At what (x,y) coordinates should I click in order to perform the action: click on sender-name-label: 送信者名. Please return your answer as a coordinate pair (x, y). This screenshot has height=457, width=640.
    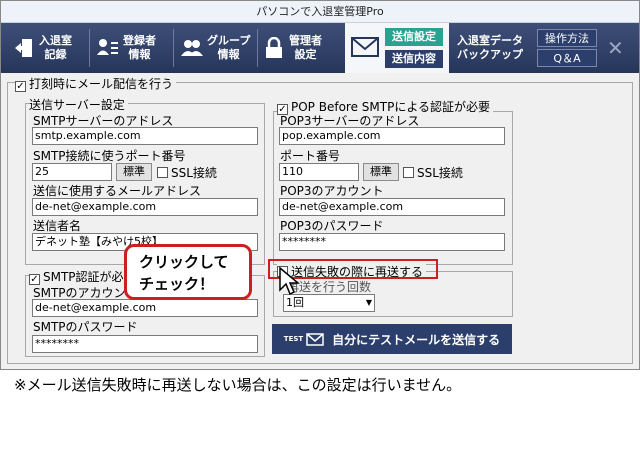
    Looking at the image, I should click on (57, 226).